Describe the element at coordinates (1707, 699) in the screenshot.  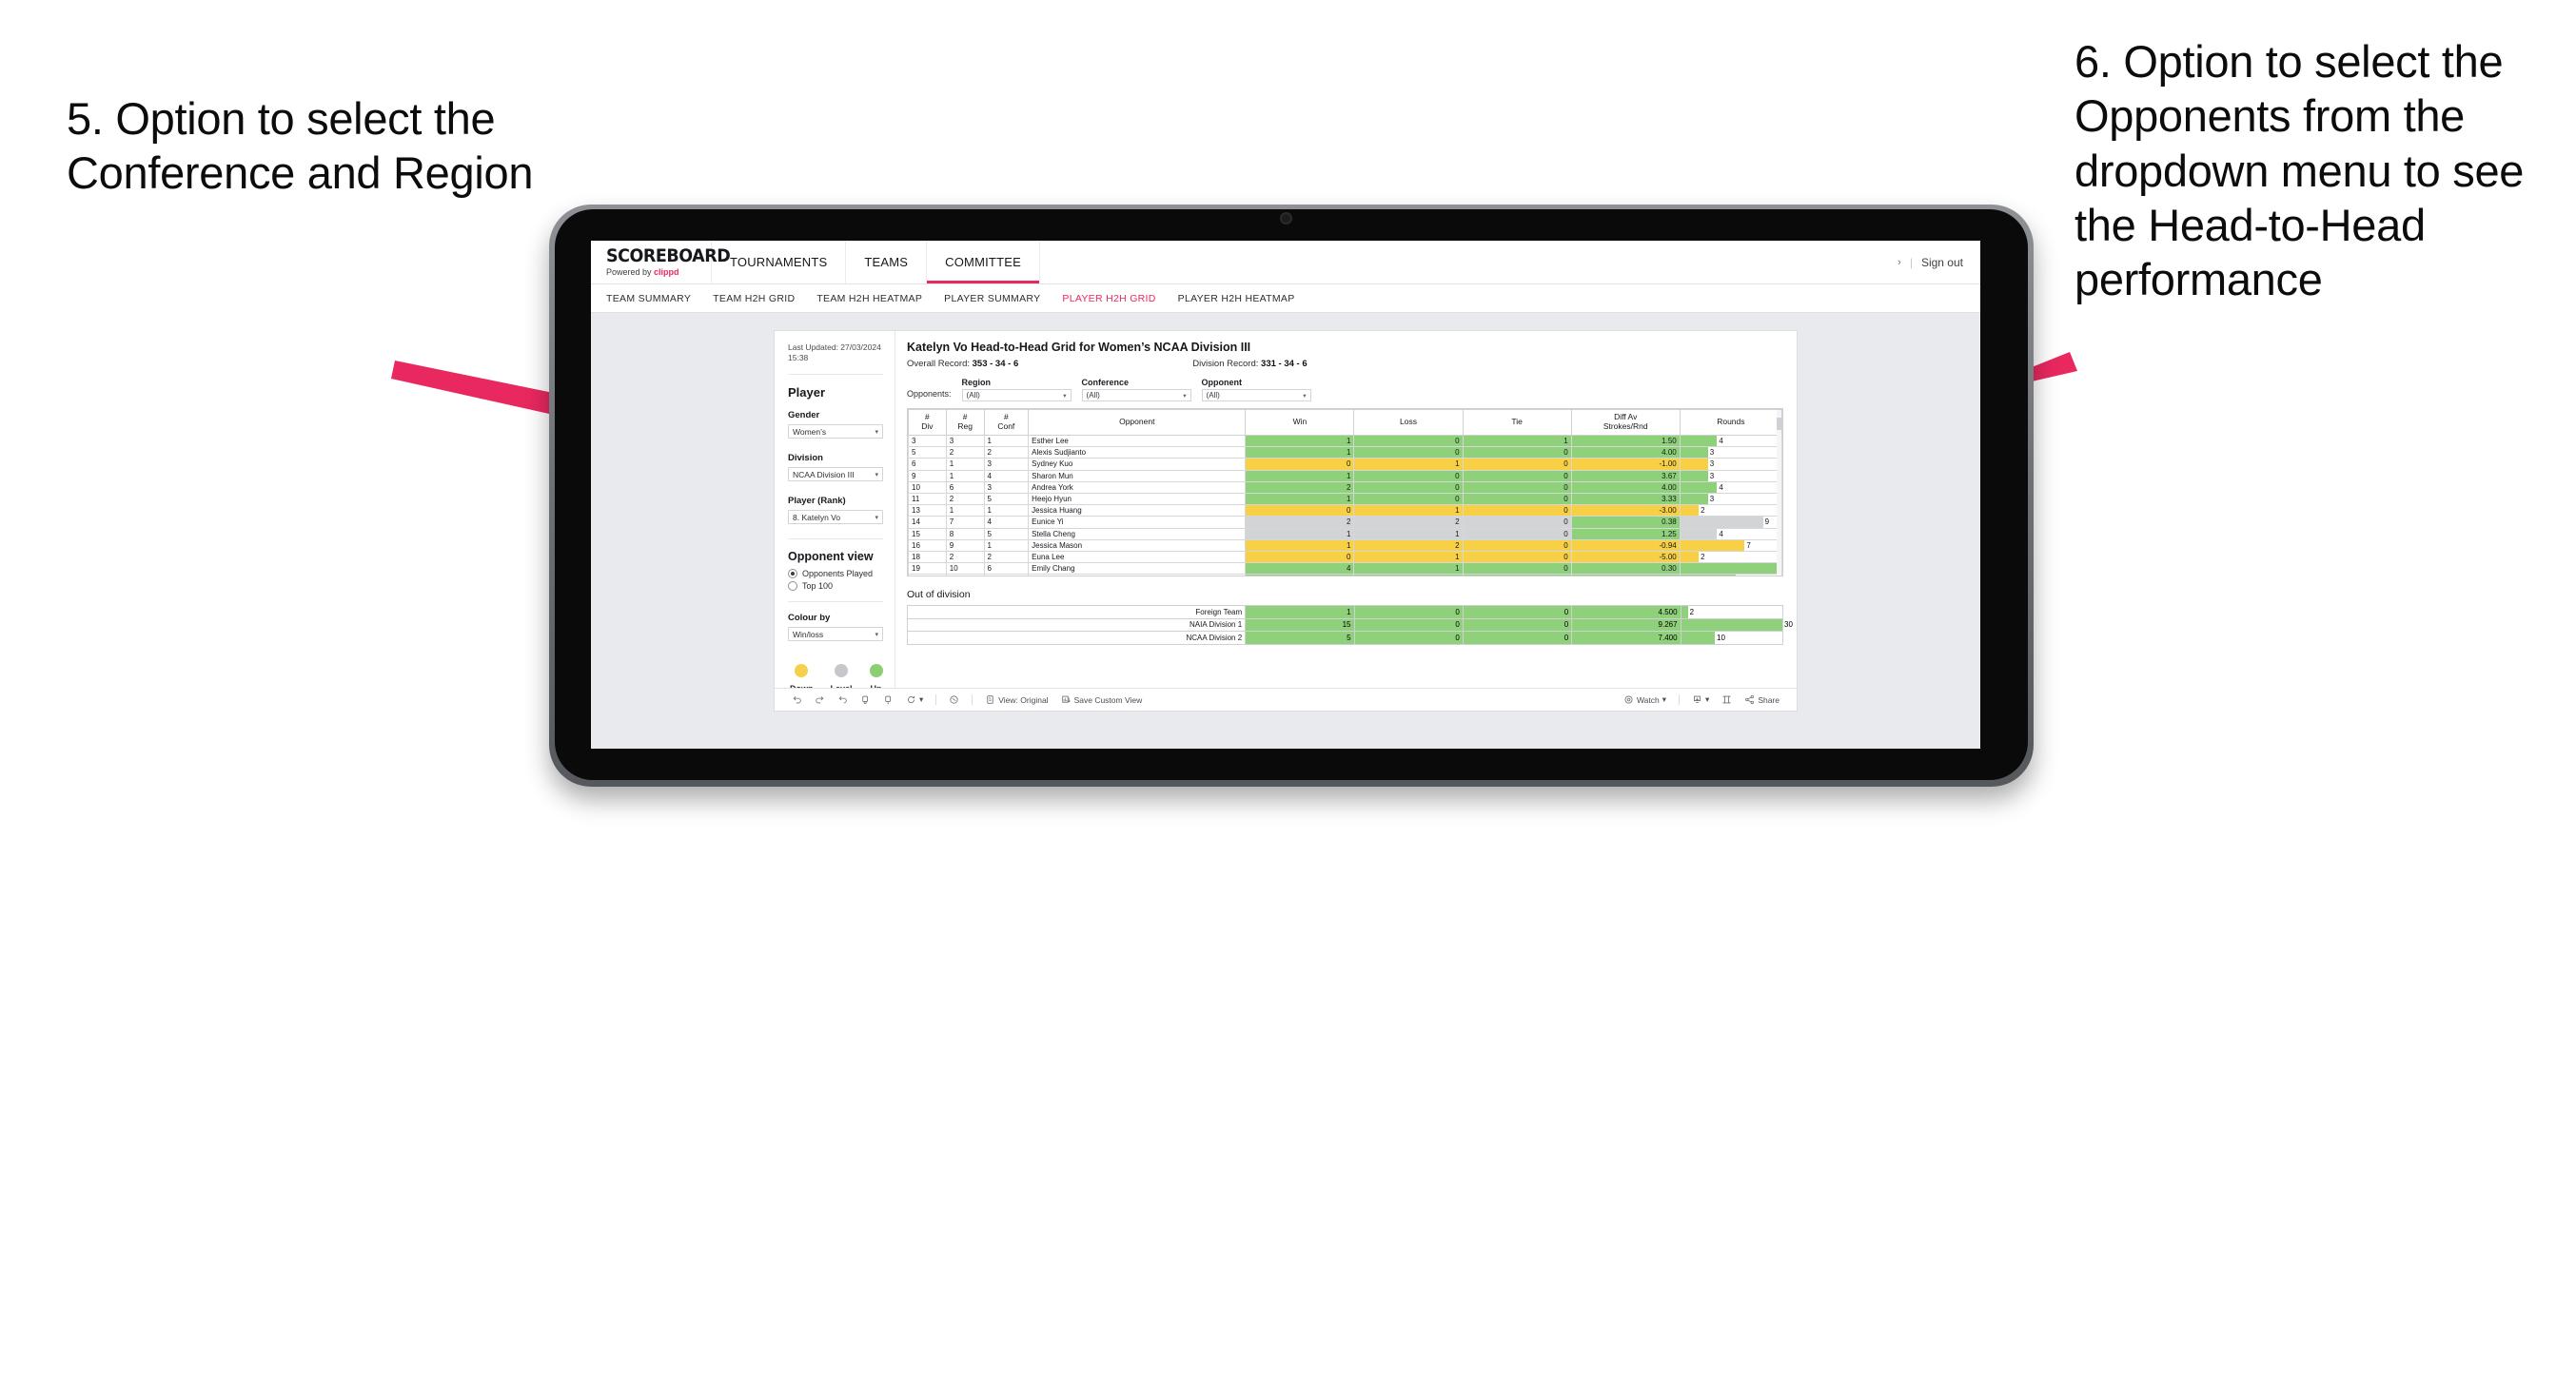
I see `download-caret-icon: ▾` at that location.